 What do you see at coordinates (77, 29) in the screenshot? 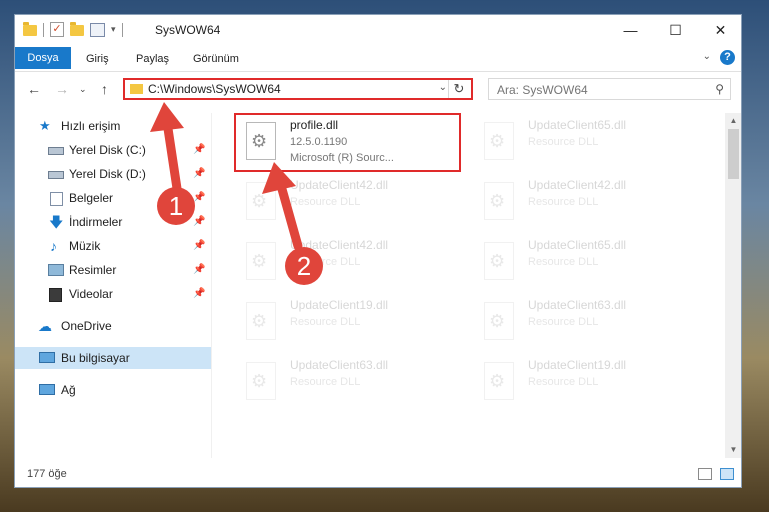
I see `new-folder-icon` at bounding box center [77, 29].